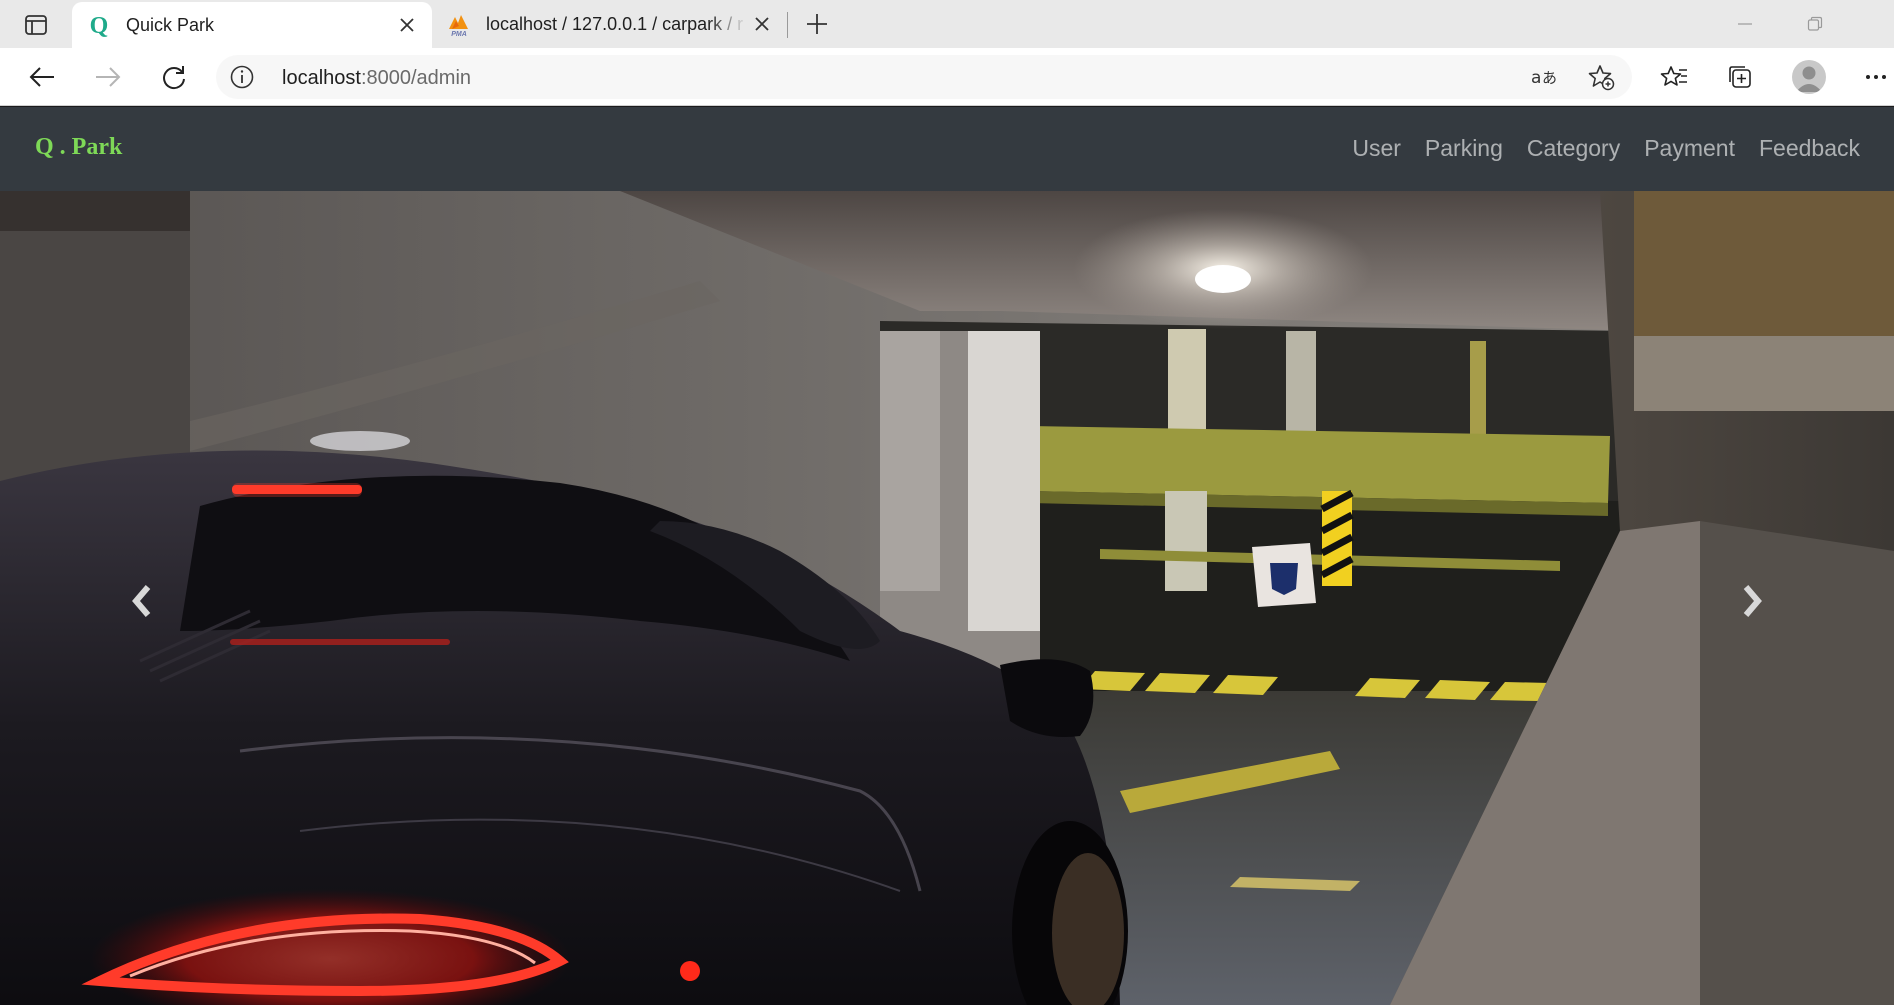 This screenshot has height=1005, width=1894. I want to click on svg-text: PMA, so click(459, 34).